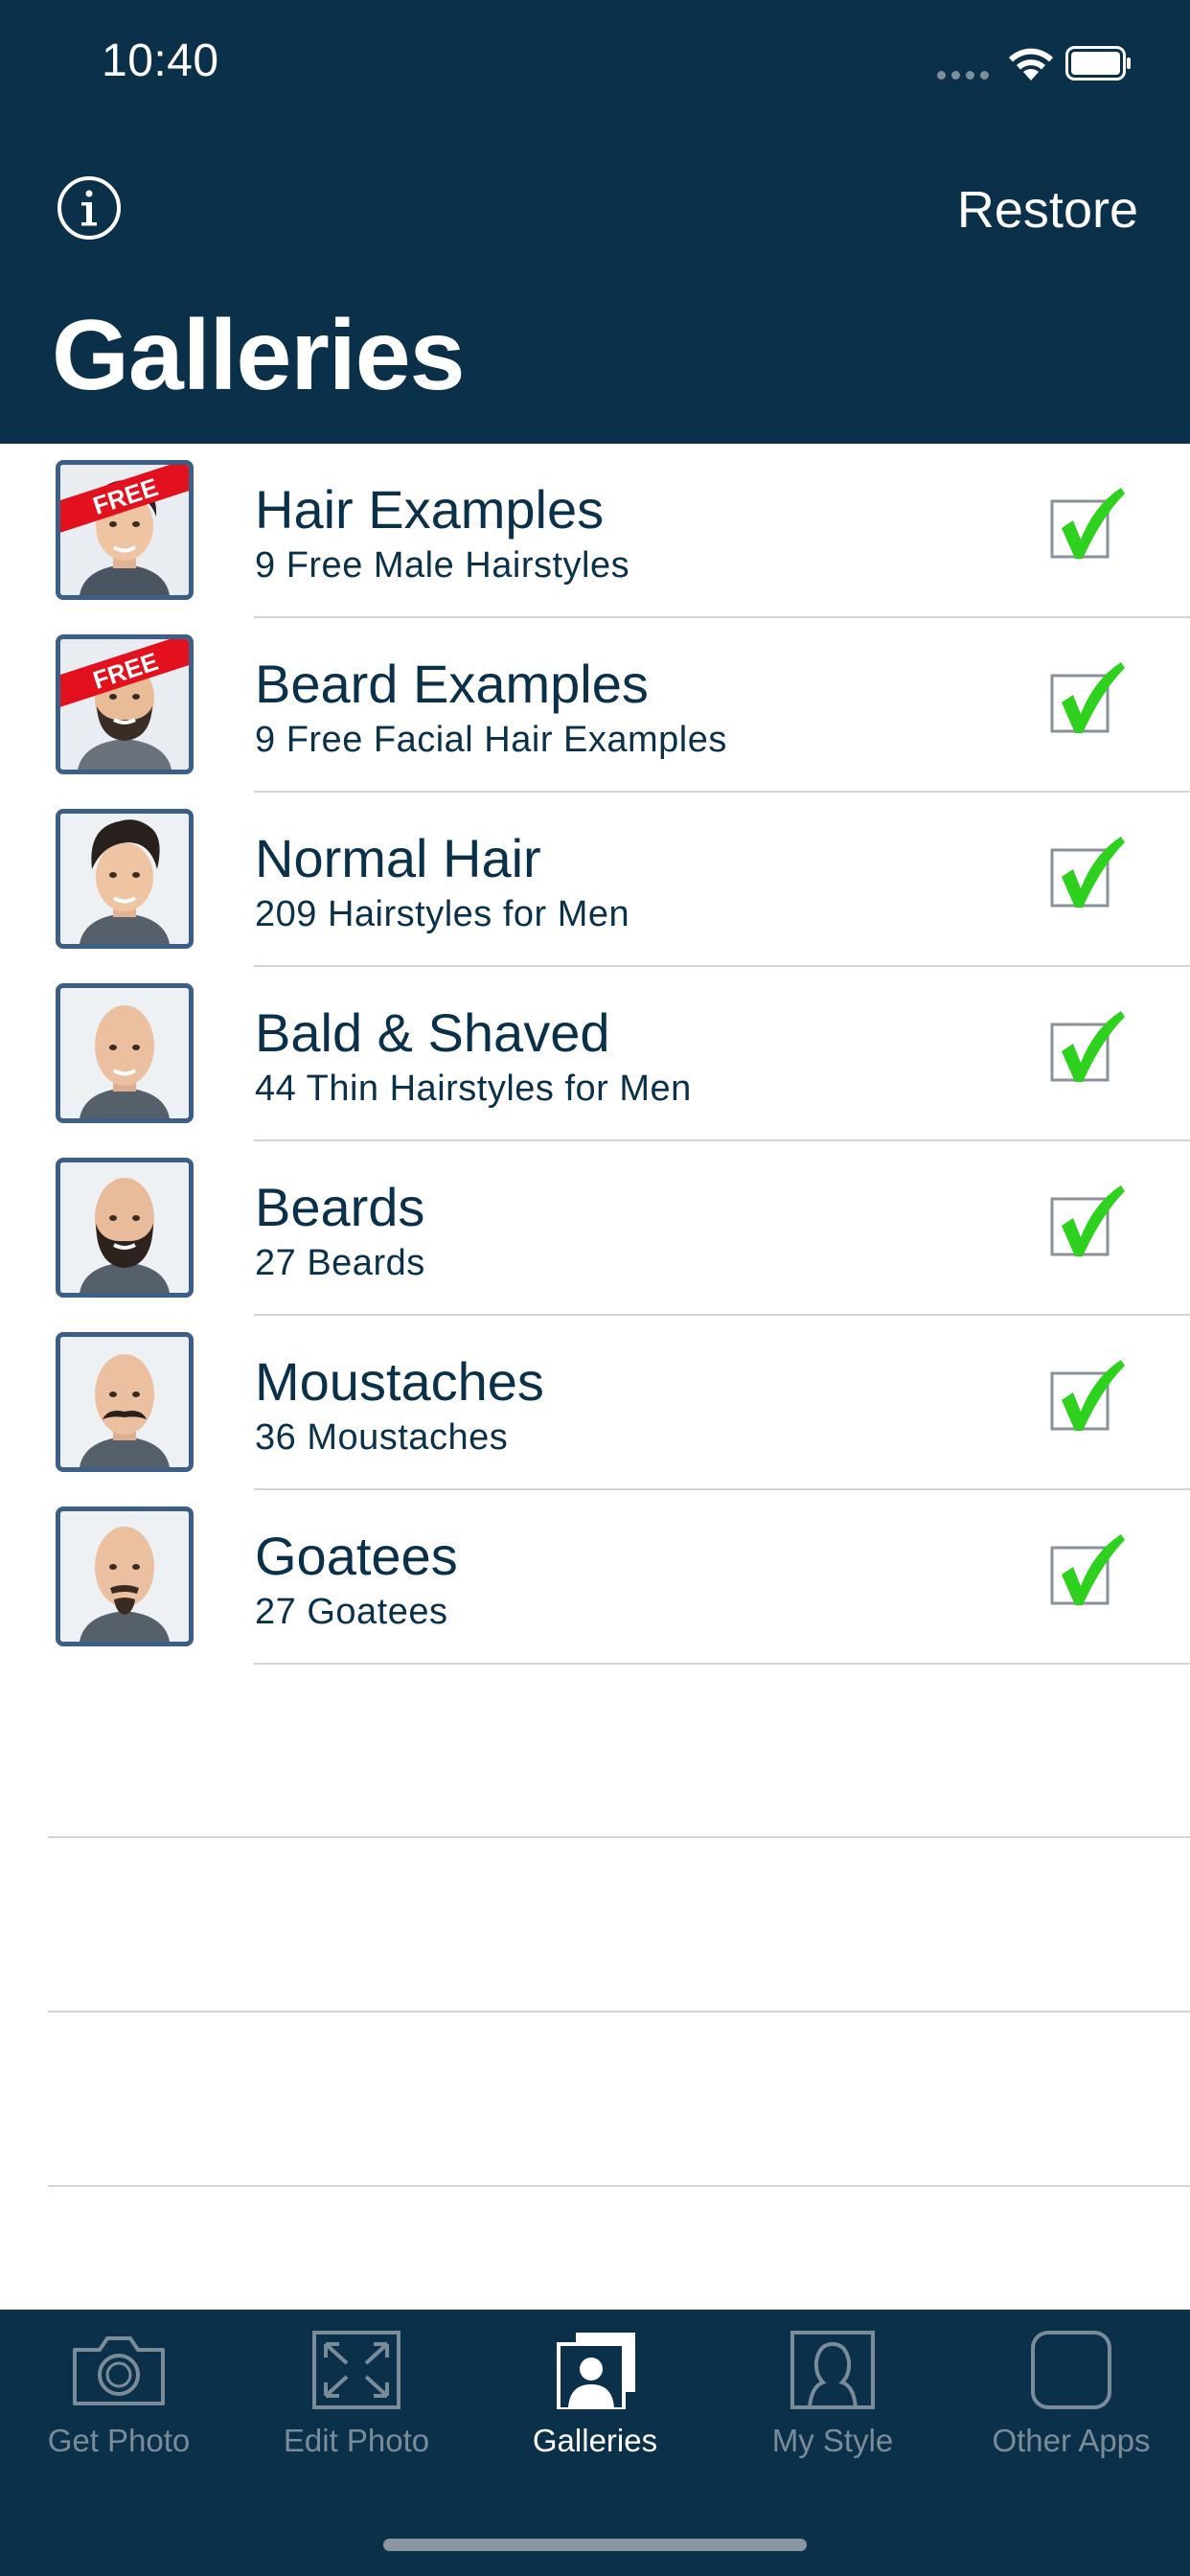 Image resolution: width=1190 pixels, height=2576 pixels. I want to click on tab-my-style: My Style, so click(833, 2405).